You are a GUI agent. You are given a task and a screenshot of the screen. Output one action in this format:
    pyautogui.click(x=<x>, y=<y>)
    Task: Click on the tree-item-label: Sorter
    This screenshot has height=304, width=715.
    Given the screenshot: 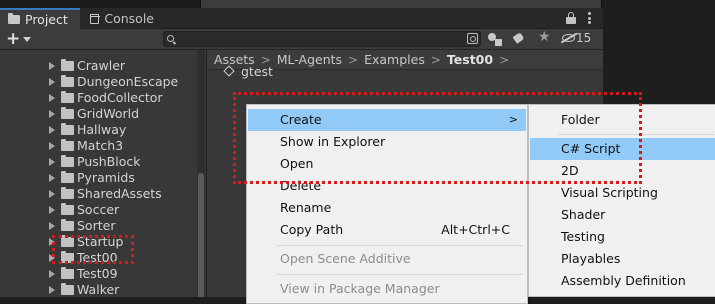 What is the action you would take?
    pyautogui.click(x=96, y=225)
    